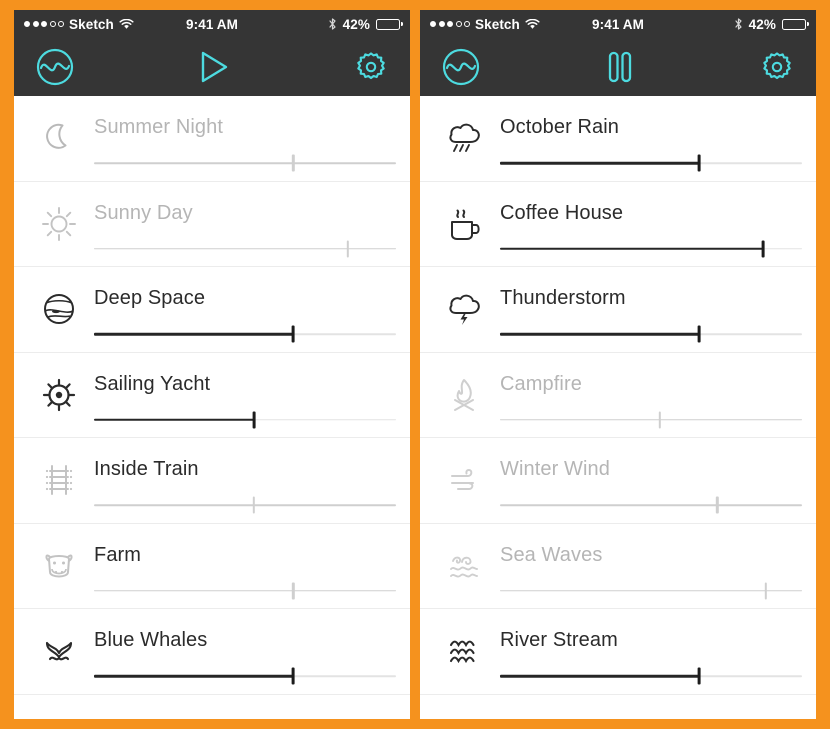  Describe the element at coordinates (244, 395) in the screenshot. I see `sound-body: Sailing Yacht` at that location.